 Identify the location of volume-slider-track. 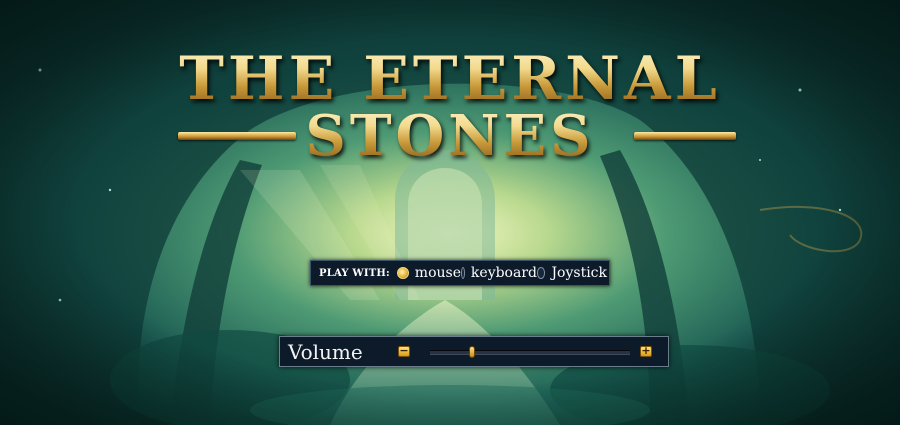
(530, 352).